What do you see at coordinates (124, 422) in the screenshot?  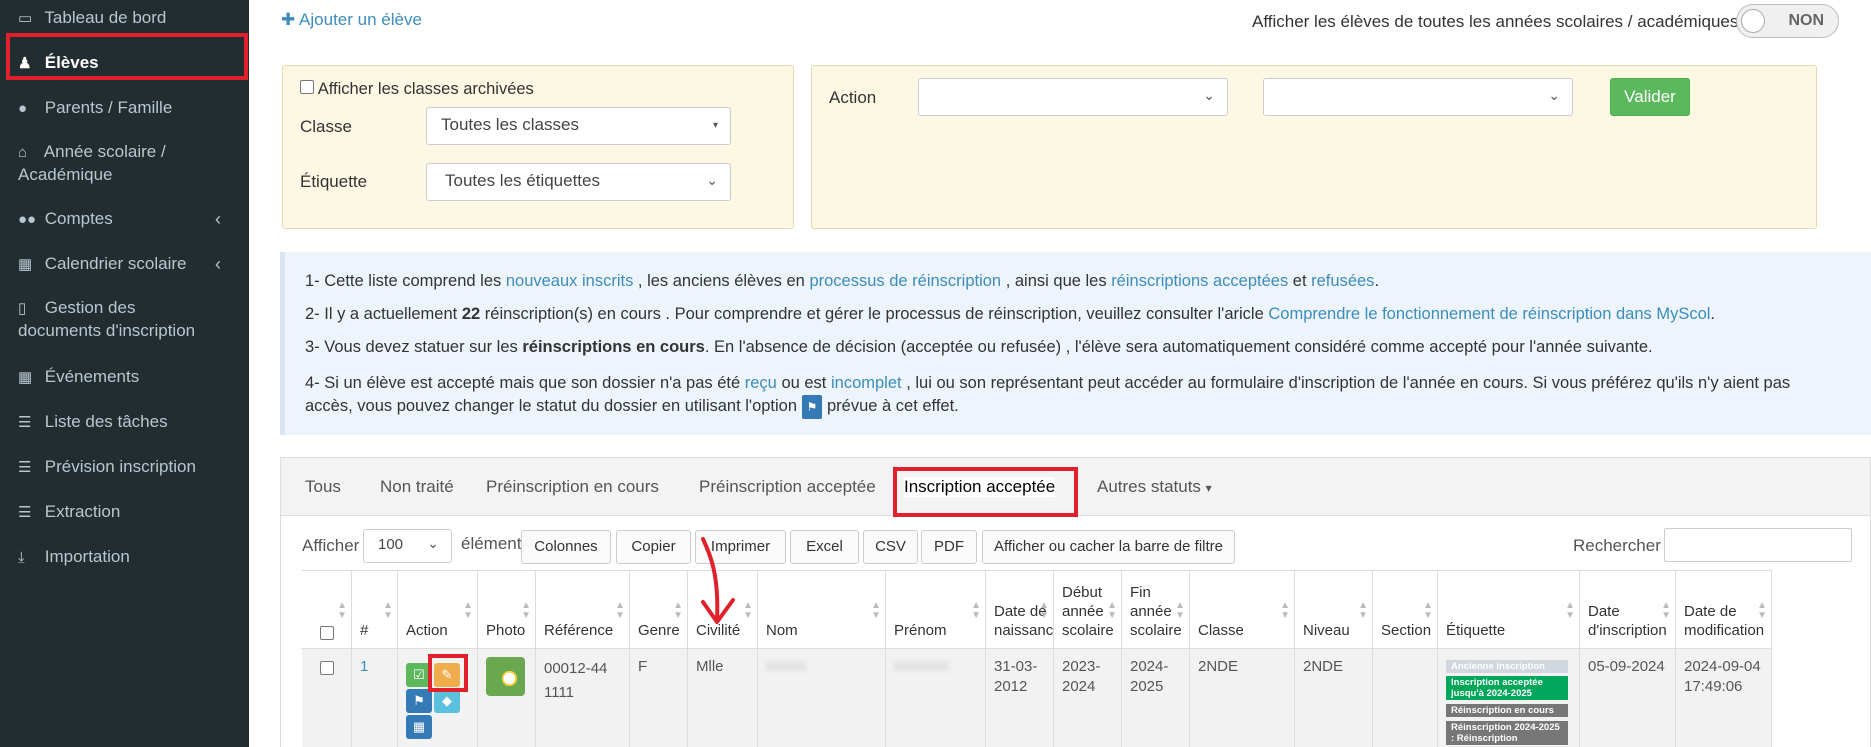 I see `sidebar-item-taches: ☰ Liste des tâches` at bounding box center [124, 422].